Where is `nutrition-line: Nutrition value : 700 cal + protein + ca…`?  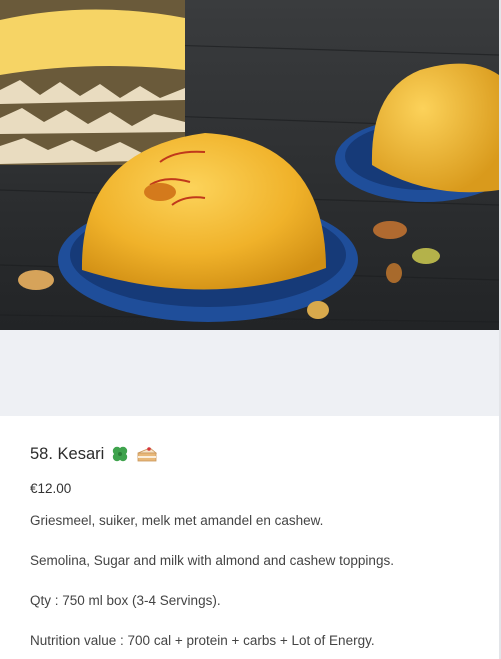
nutrition-line: Nutrition value : 700 cal + protein + ca… is located at coordinates (202, 640).